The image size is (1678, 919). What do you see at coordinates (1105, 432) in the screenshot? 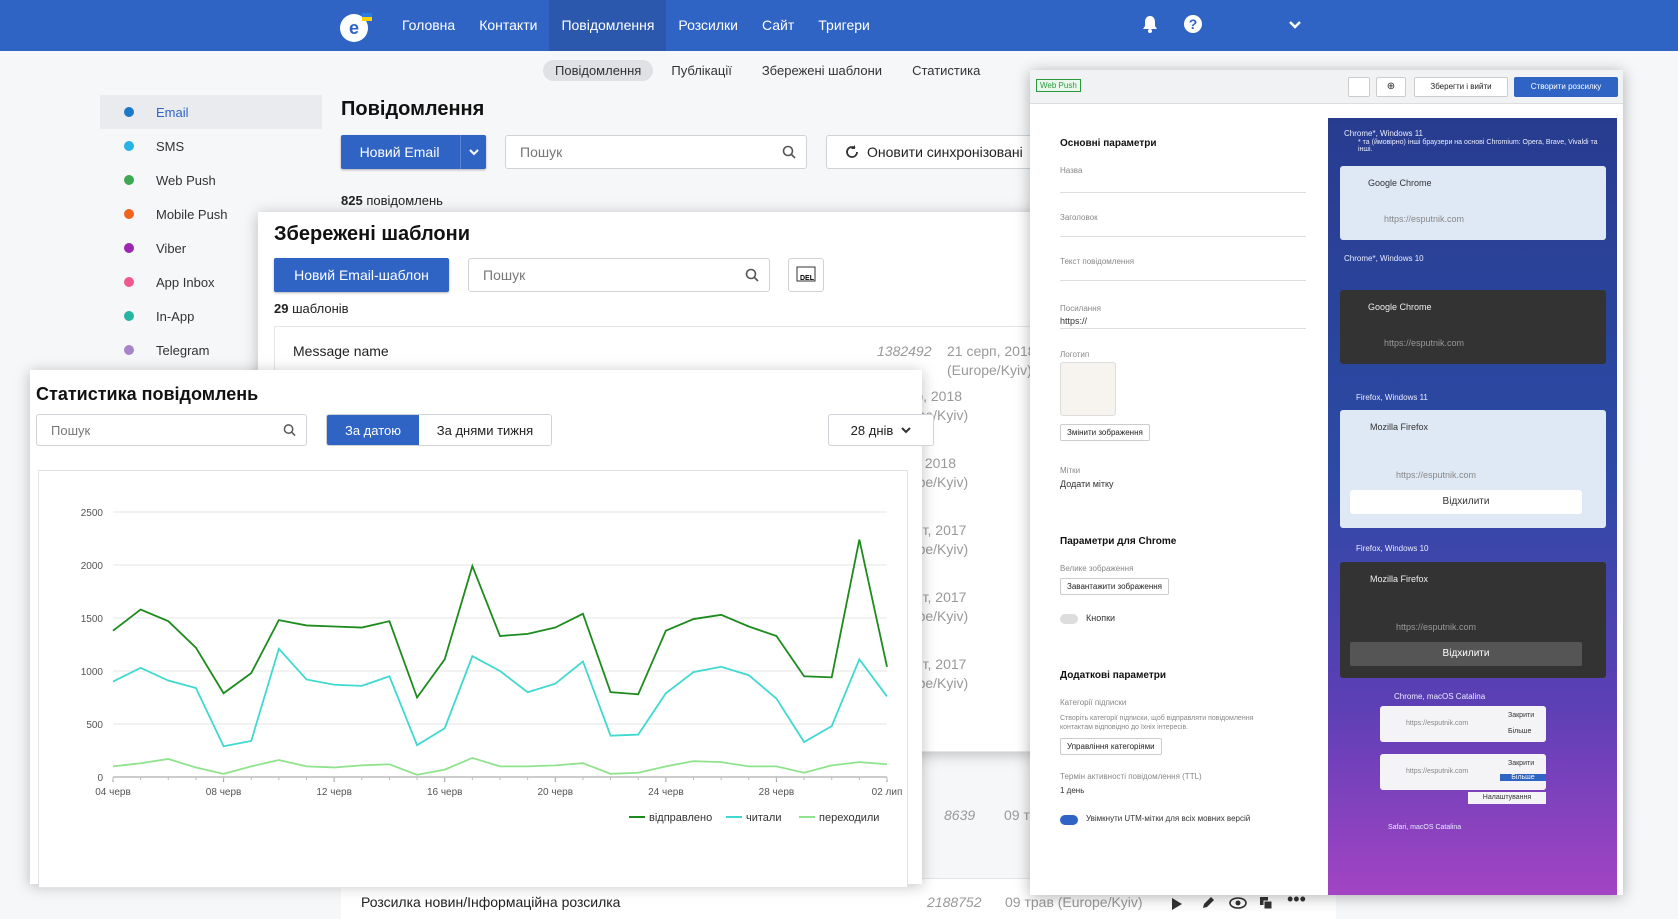
I see `change-image-button: Змінити зображення` at bounding box center [1105, 432].